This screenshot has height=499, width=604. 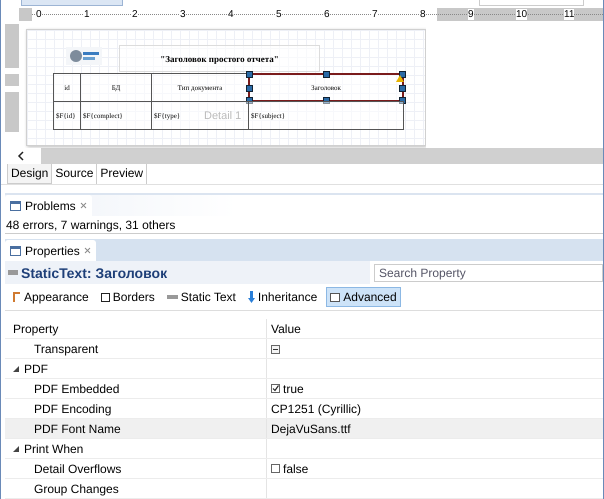 I want to click on square-icon, so click(x=105, y=297).